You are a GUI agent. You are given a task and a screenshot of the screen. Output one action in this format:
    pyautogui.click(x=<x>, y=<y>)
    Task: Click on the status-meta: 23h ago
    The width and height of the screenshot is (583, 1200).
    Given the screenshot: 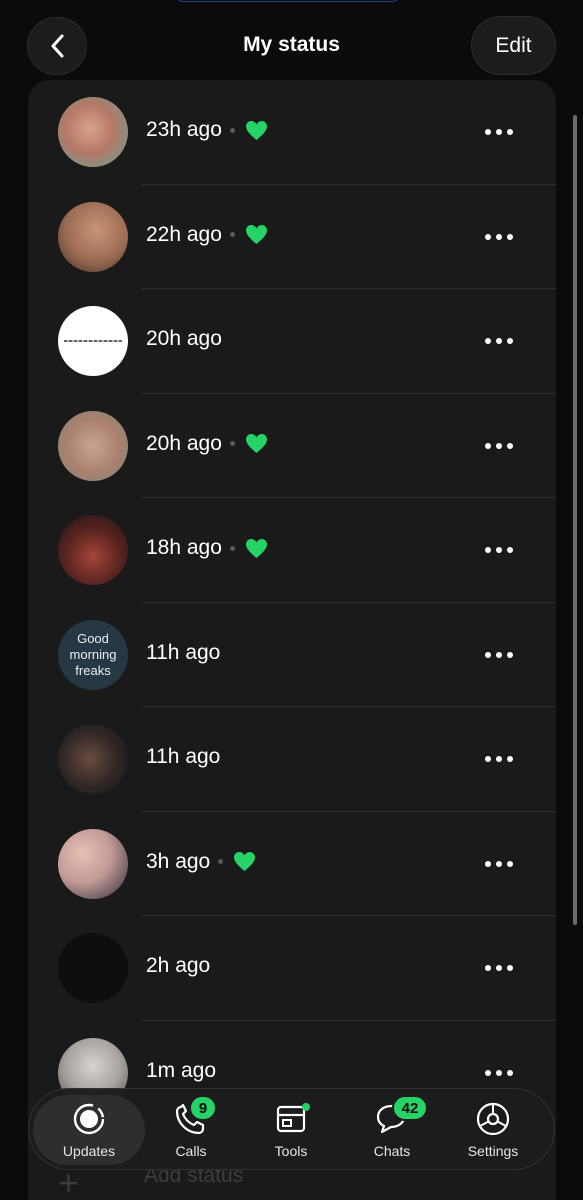 What is the action you would take?
    pyautogui.click(x=207, y=130)
    